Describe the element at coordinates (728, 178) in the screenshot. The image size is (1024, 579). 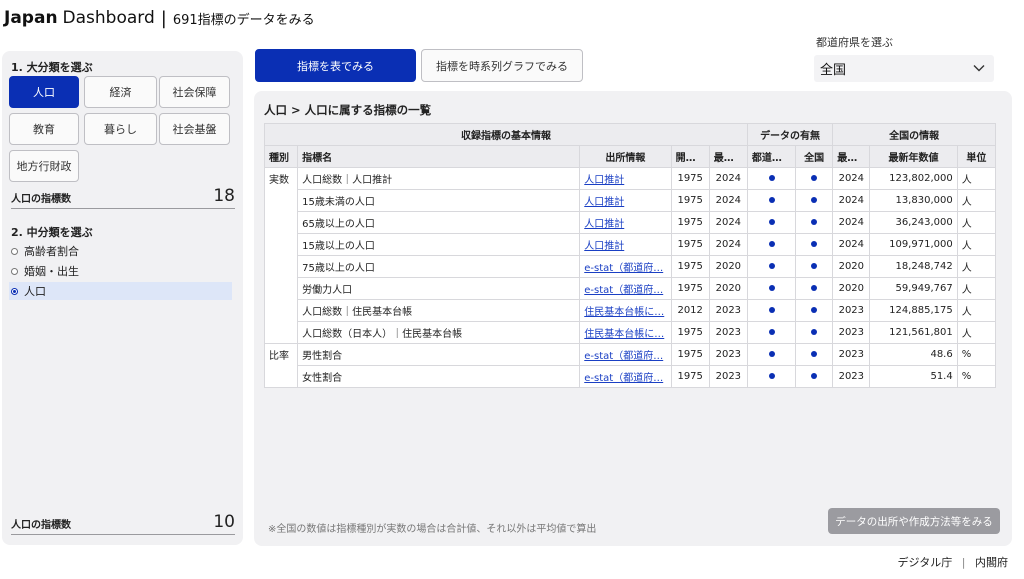
I see `latest-year-cell: 2024` at that location.